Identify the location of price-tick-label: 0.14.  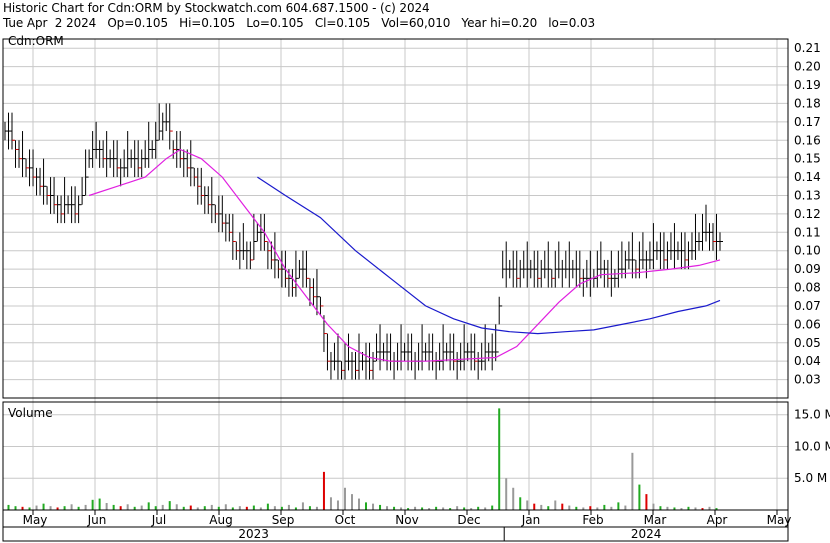
(807, 177).